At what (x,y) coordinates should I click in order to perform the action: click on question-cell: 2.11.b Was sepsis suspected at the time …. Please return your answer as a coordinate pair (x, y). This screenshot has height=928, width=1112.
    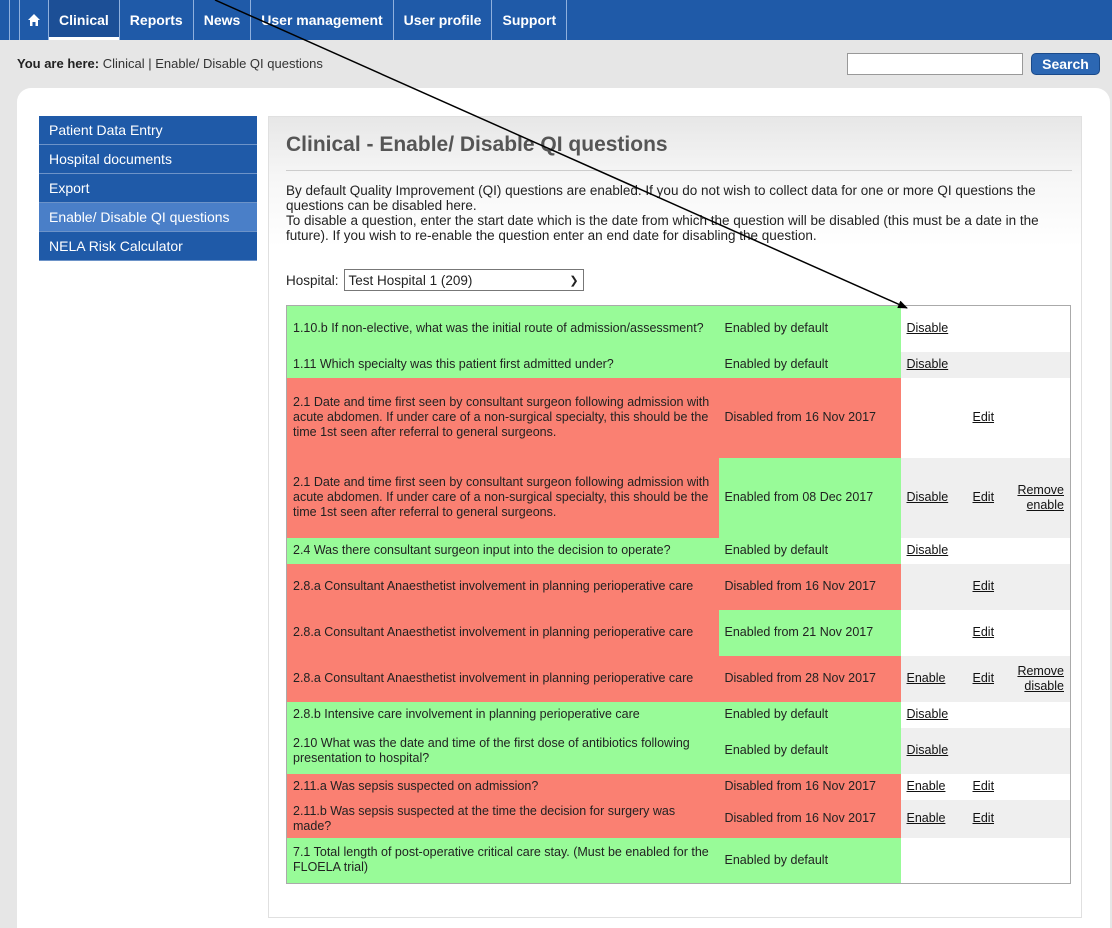
    Looking at the image, I should click on (502, 818).